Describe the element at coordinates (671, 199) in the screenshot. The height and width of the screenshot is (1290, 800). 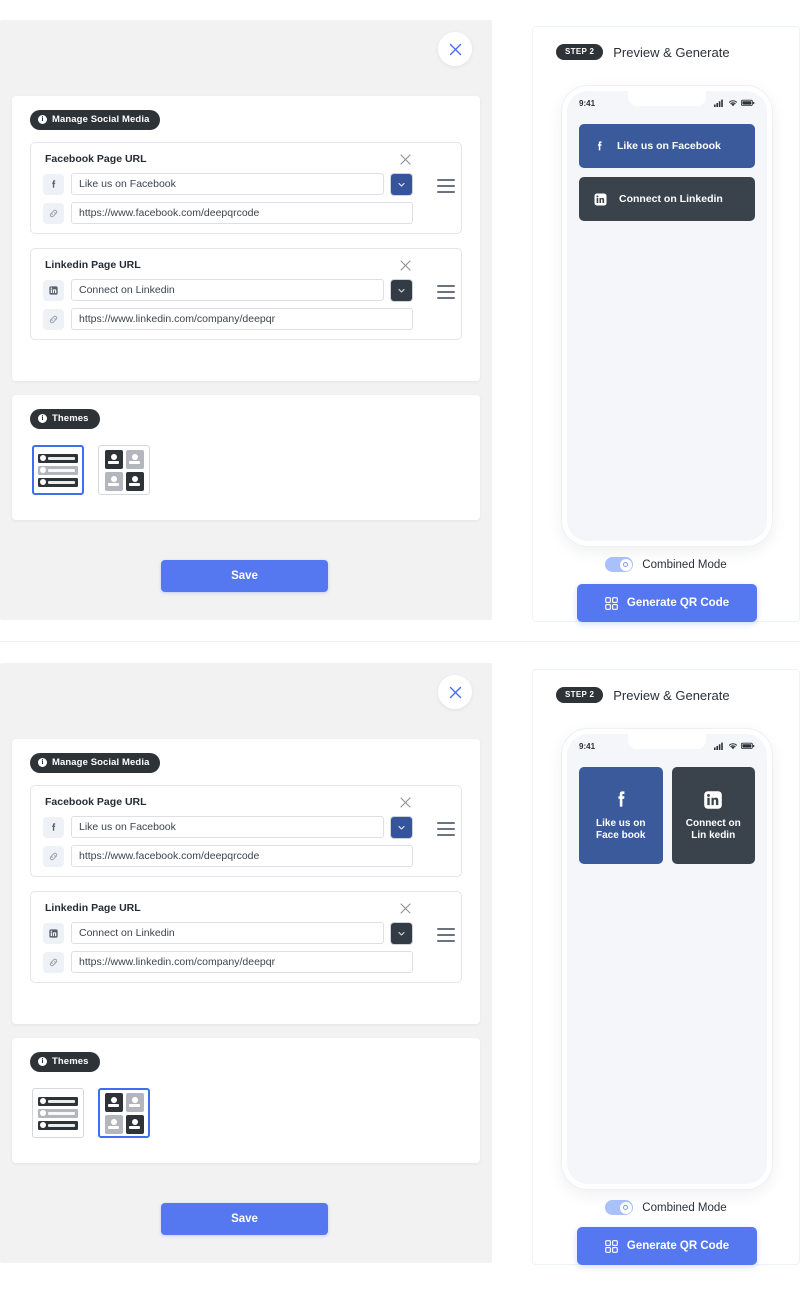
I see `preview-button-label: Connect on Linkedin` at that location.